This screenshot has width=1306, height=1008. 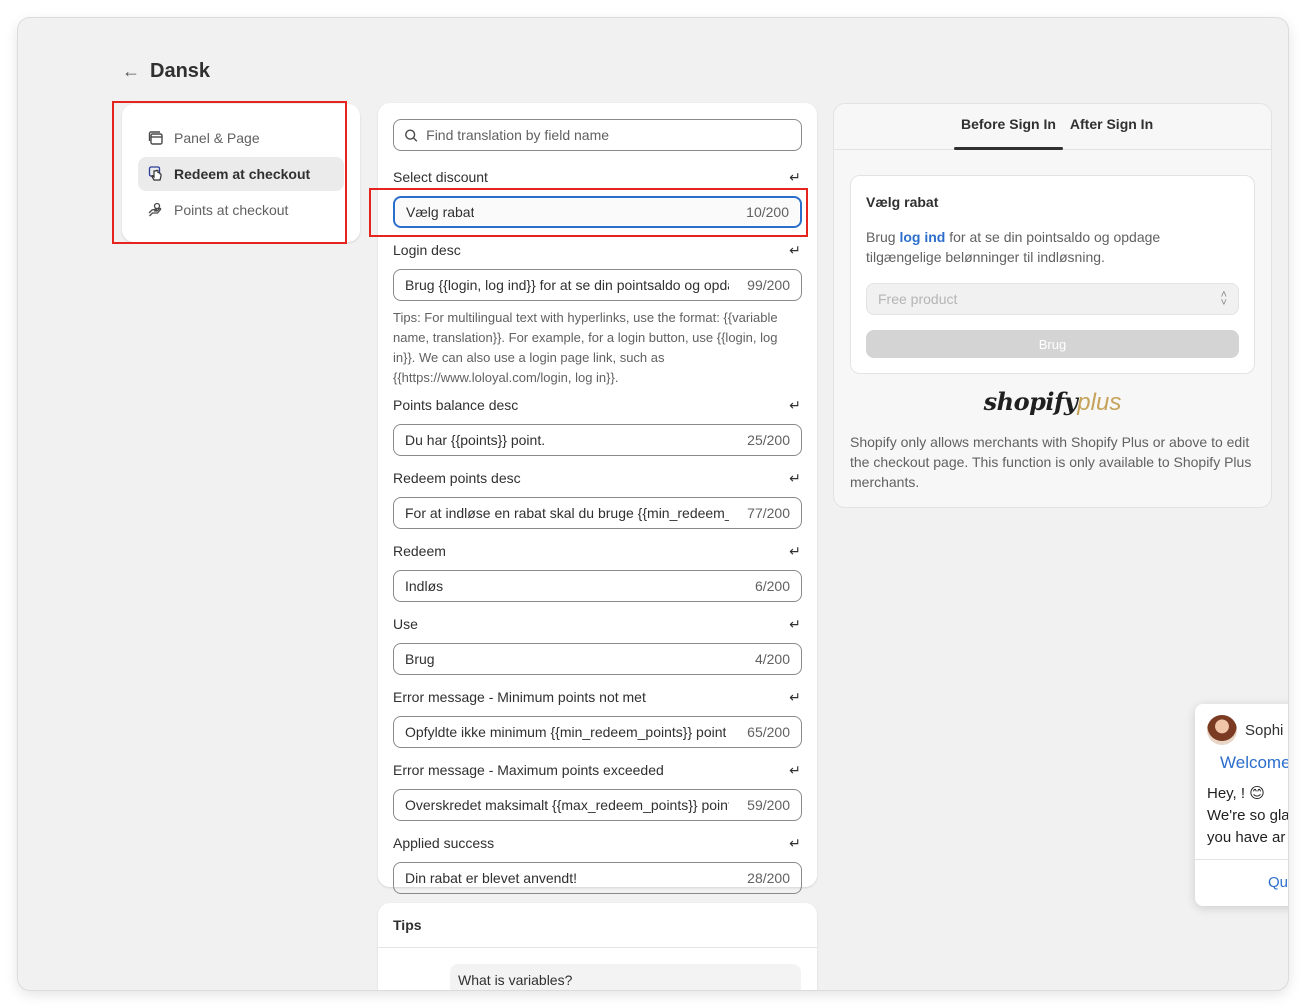 I want to click on field-label-redeem-points-desc: Redeem points desc, so click(x=457, y=478).